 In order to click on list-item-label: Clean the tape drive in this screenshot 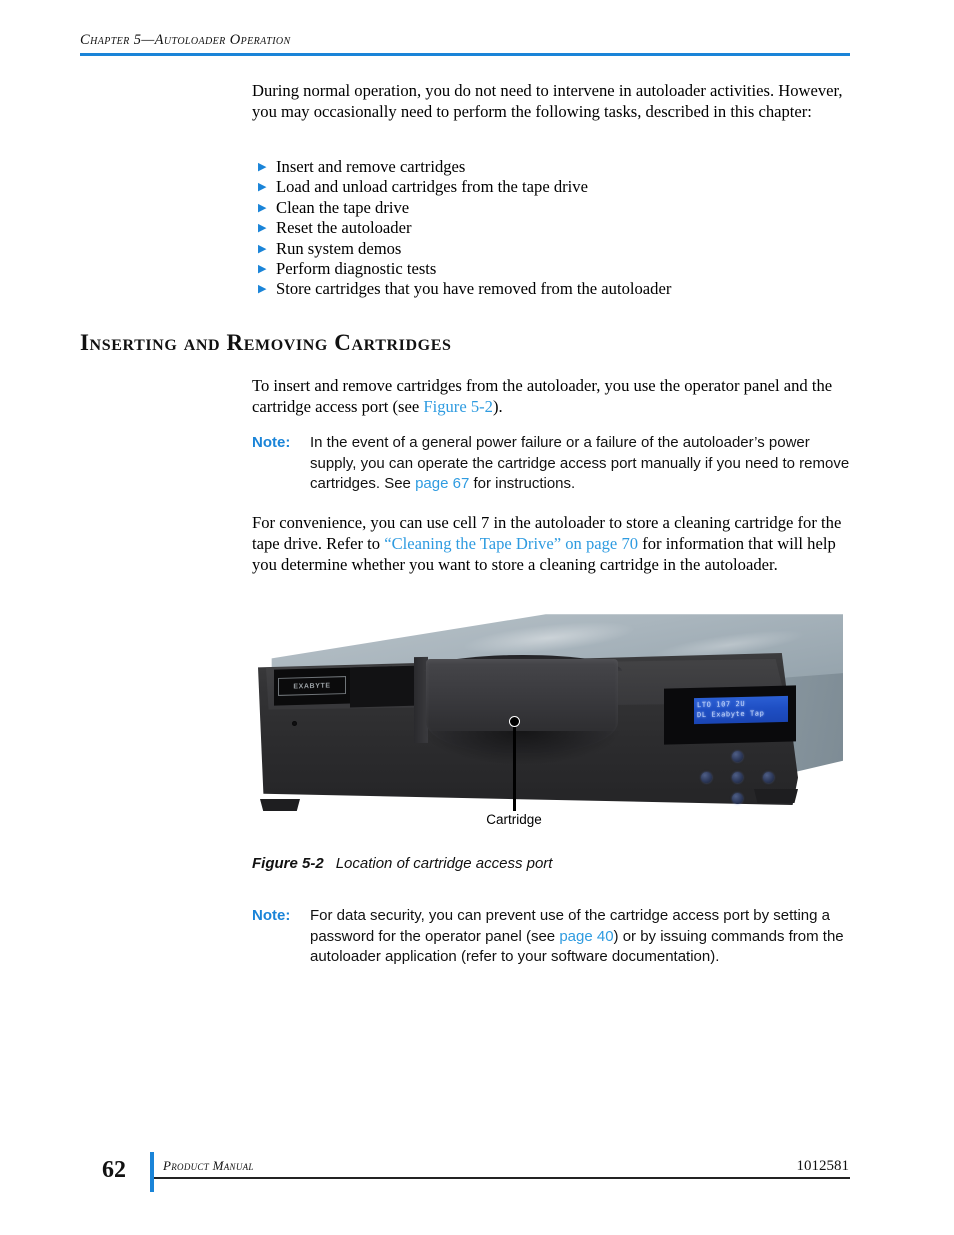, I will do `click(343, 207)`.